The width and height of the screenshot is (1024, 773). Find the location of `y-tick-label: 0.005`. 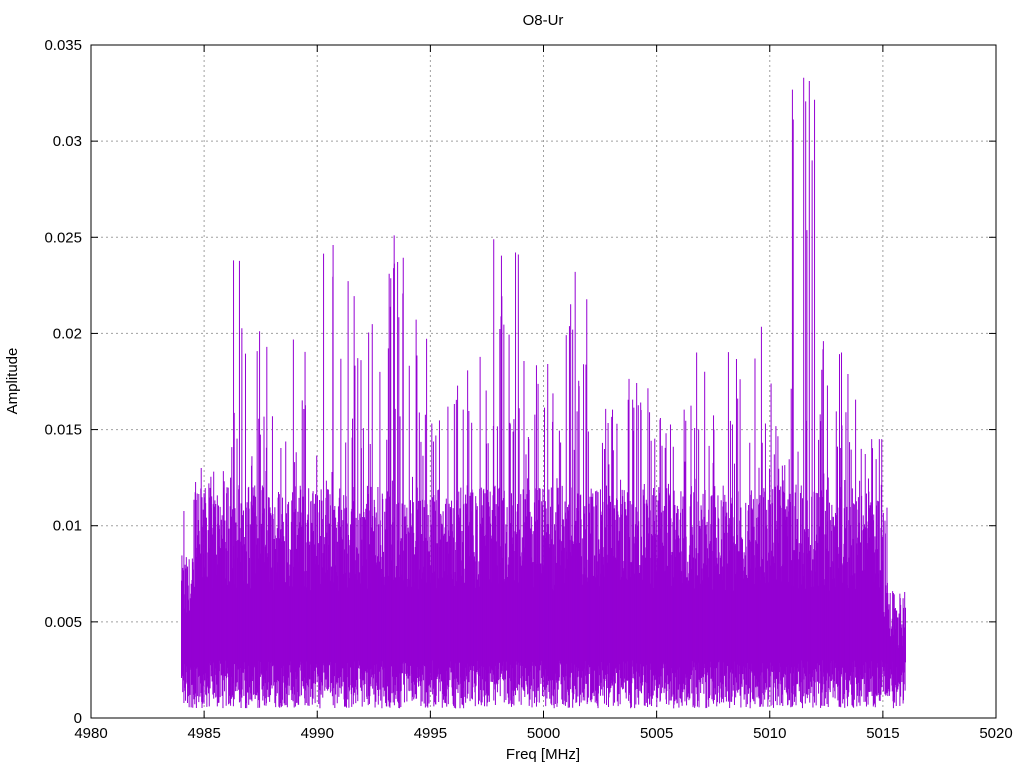

y-tick-label: 0.005 is located at coordinates (63, 622).